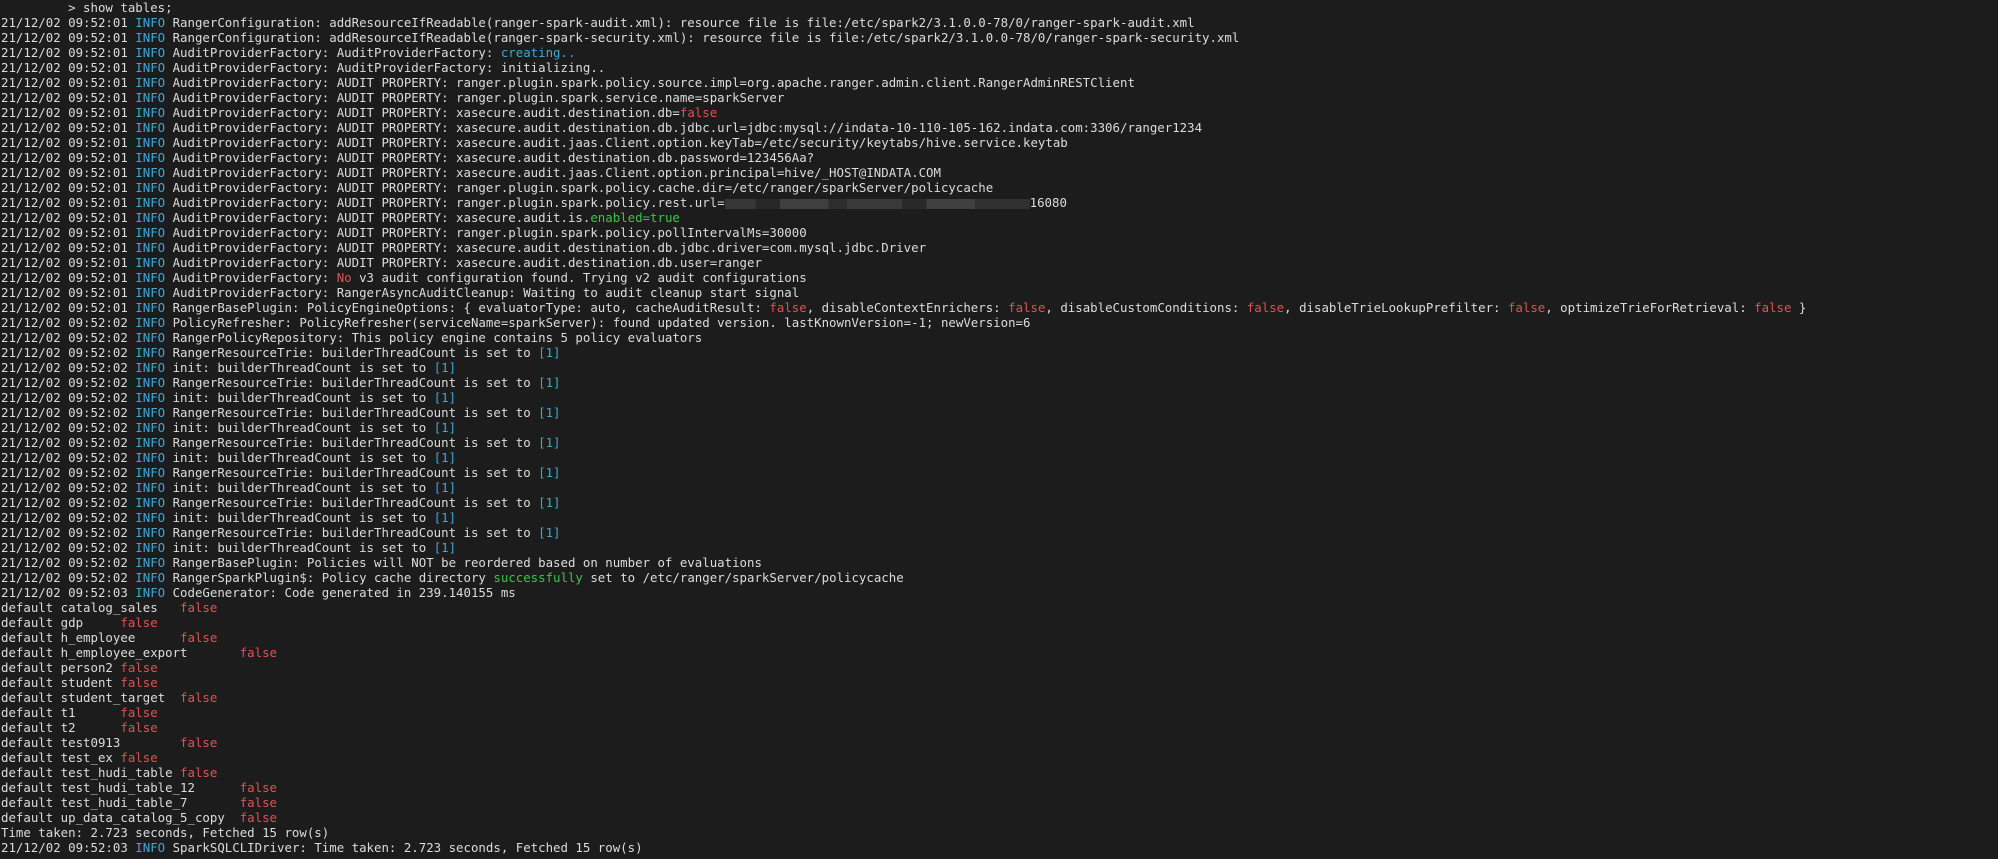 The width and height of the screenshot is (1998, 859). Describe the element at coordinates (999, 697) in the screenshot. I see `terminal-line: default student_target false` at that location.